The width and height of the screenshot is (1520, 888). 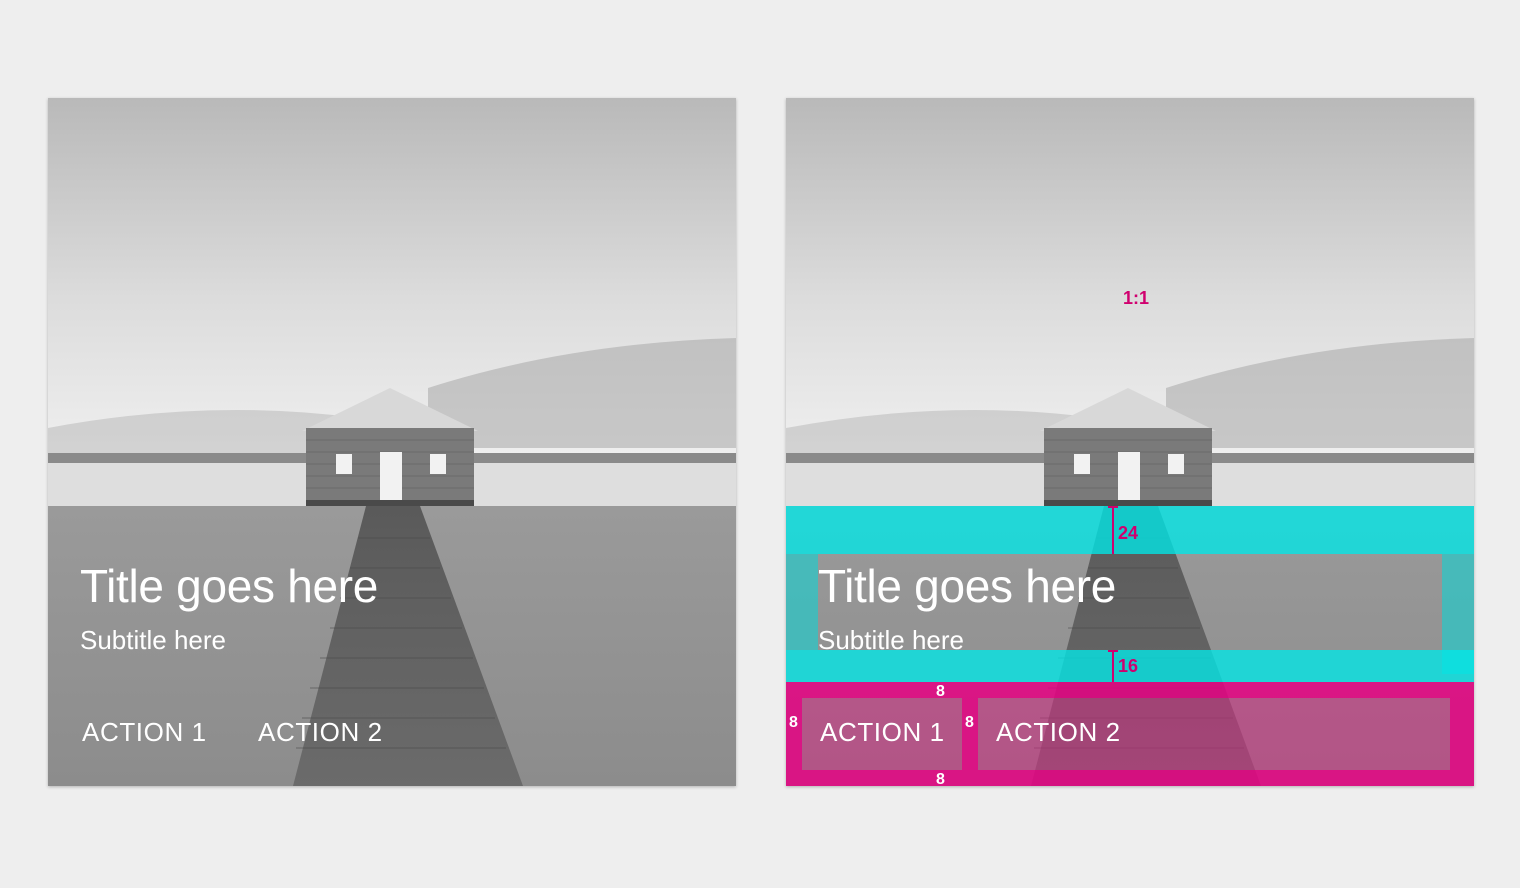 I want to click on action-top-spacing-label: 8, so click(x=940, y=691).